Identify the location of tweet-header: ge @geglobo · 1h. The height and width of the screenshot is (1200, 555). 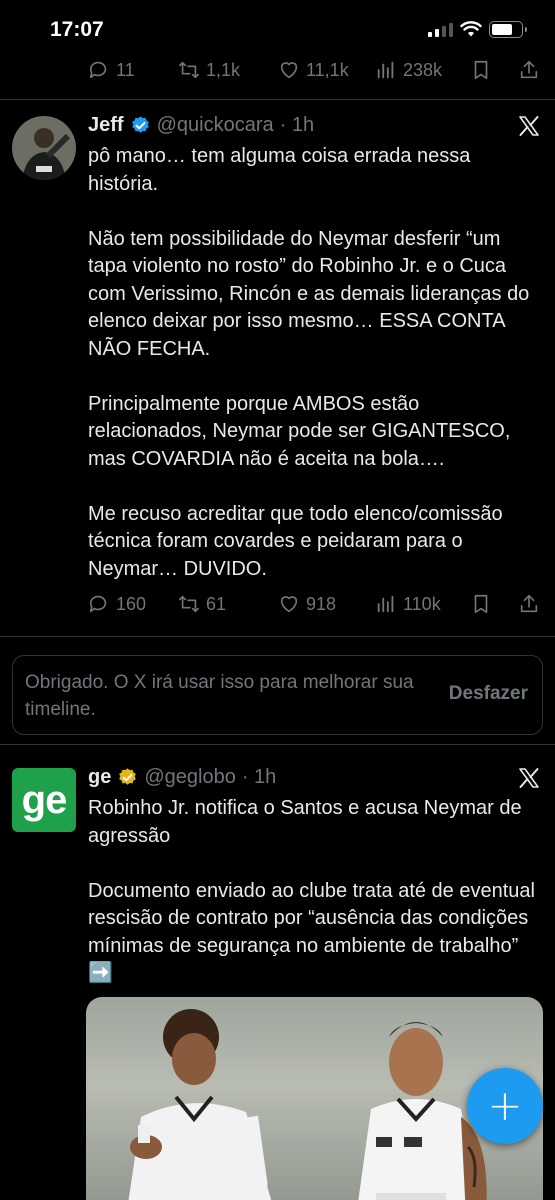
(182, 777).